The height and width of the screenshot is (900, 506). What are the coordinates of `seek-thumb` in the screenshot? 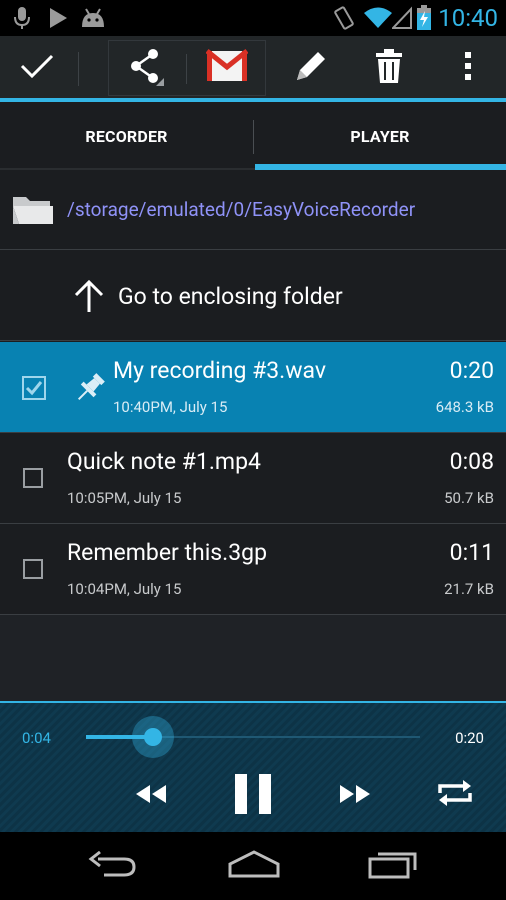 It's located at (152, 737).